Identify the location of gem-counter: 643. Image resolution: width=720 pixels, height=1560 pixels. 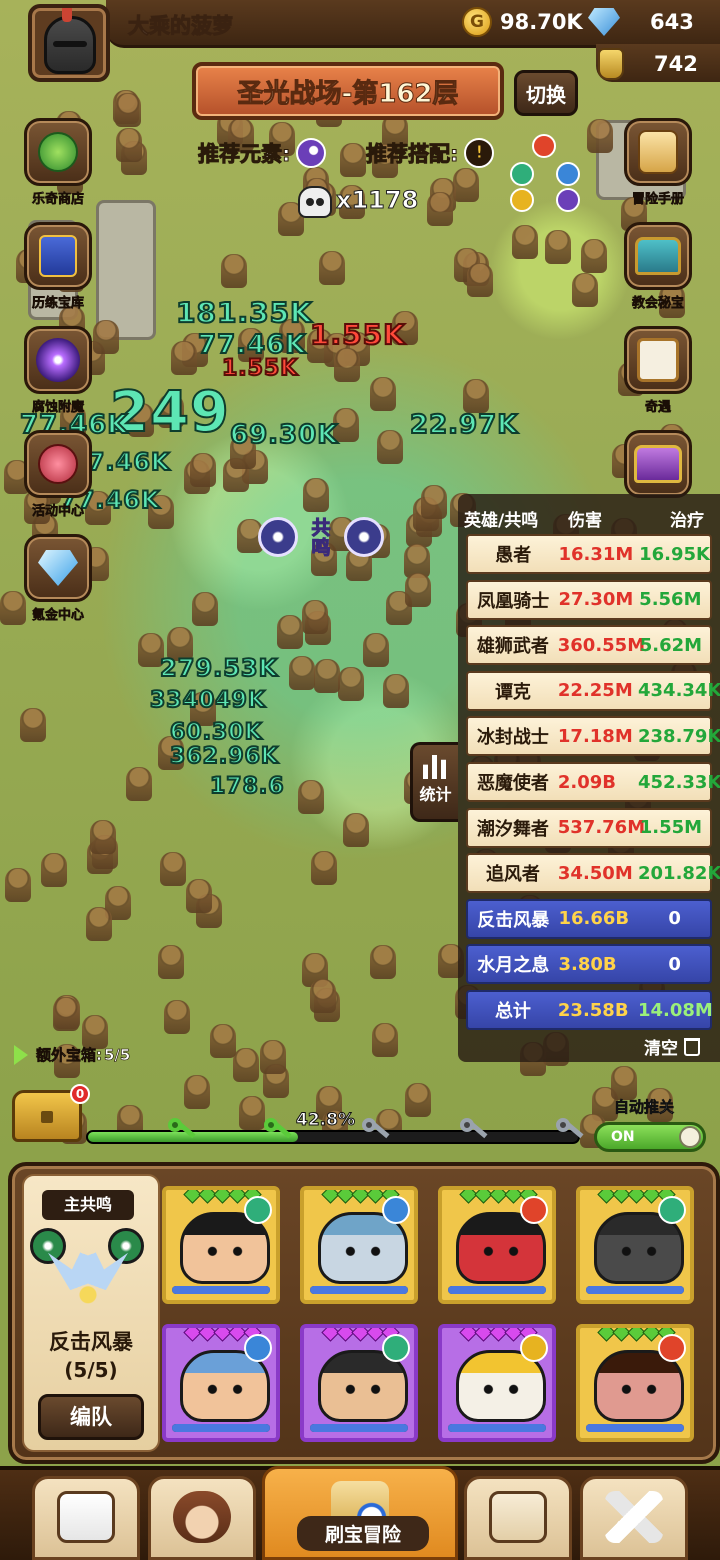
(641, 22).